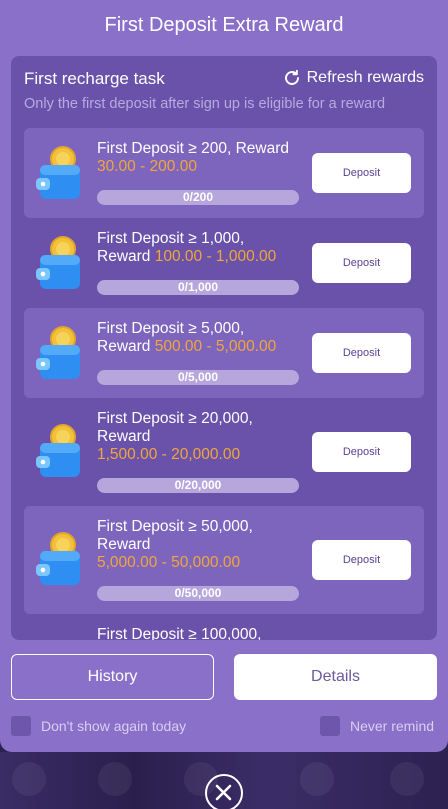 Image resolution: width=448 pixels, height=809 pixels. I want to click on task-item: First Deposit ≥ 100,000,, so click(224, 627).